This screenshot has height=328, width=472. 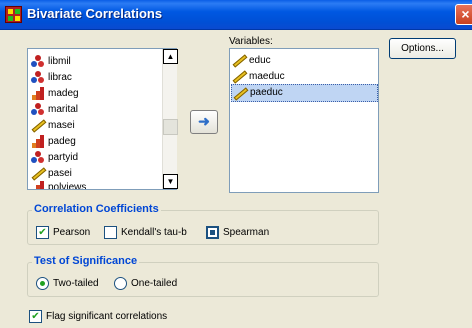 What do you see at coordinates (304, 93) in the screenshot?
I see `list-item-selected: paeduc` at bounding box center [304, 93].